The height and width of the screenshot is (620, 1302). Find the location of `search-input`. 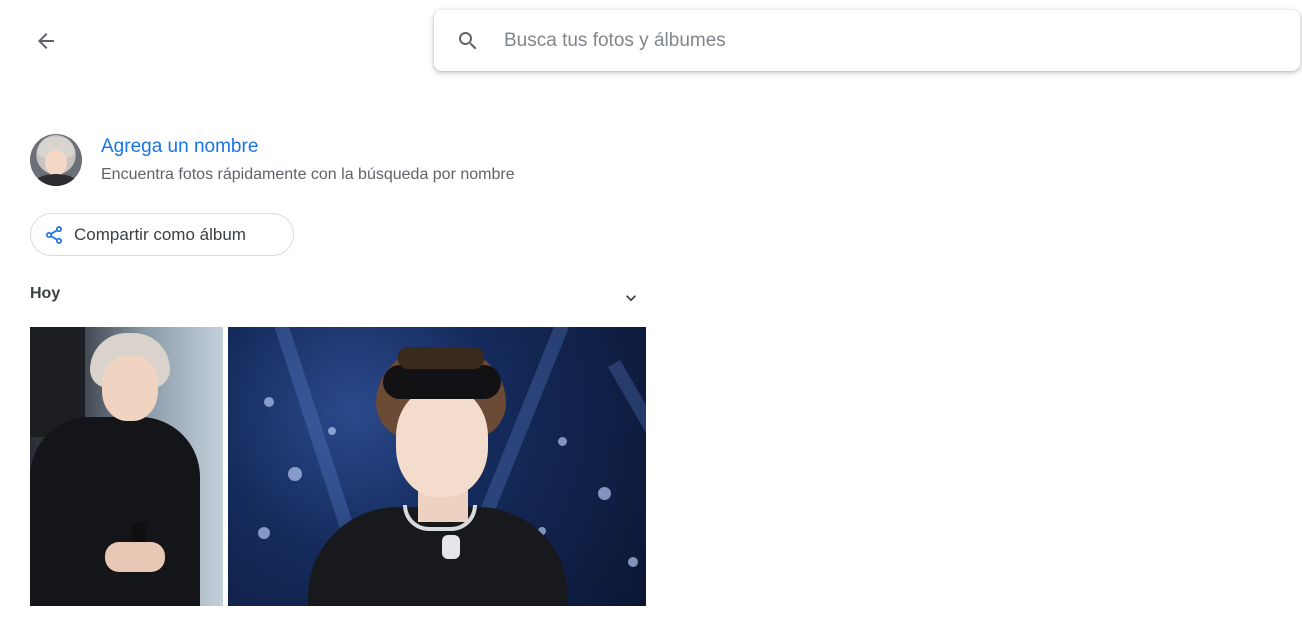

search-input is located at coordinates (884, 40).